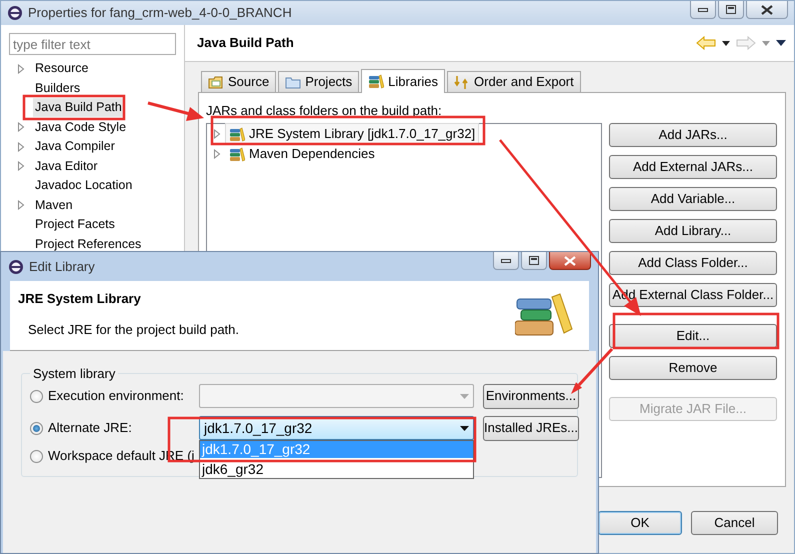  Describe the element at coordinates (54, 205) in the screenshot. I see `sidebar-item: Maven` at that location.